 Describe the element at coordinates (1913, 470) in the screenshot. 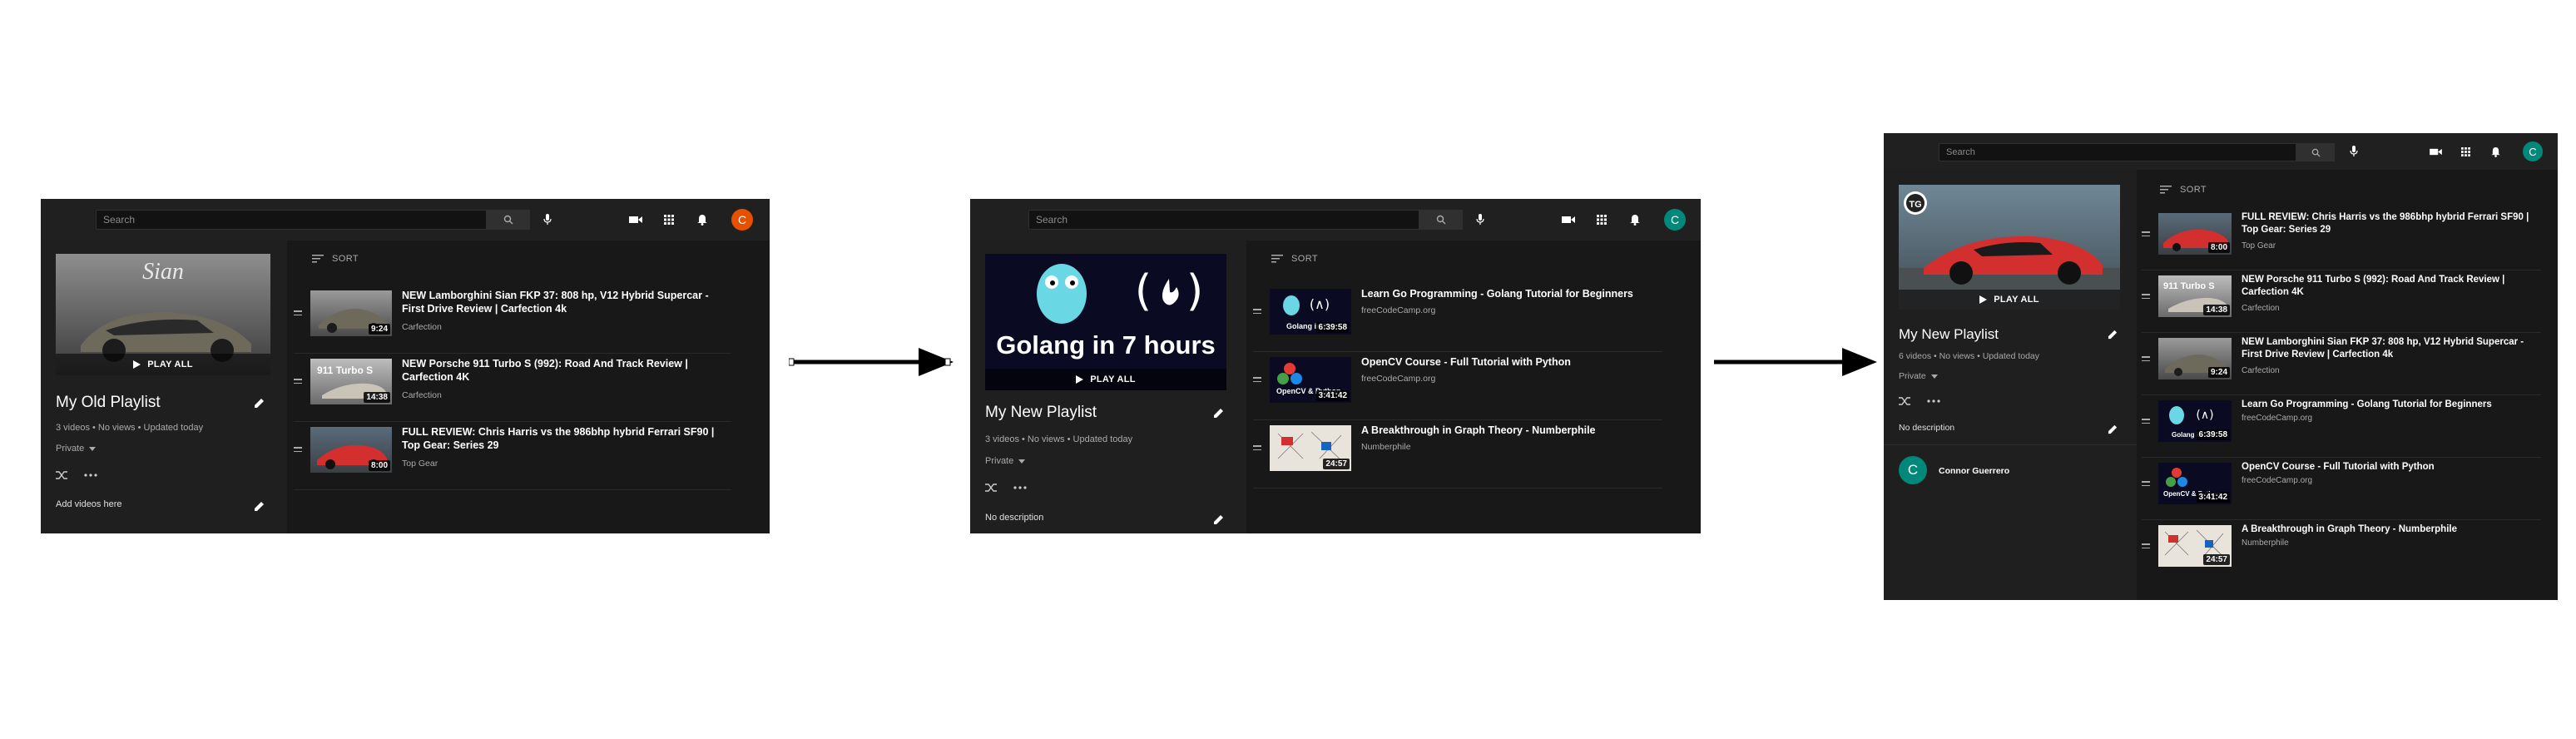

I see `owner-avatar: C` at that location.